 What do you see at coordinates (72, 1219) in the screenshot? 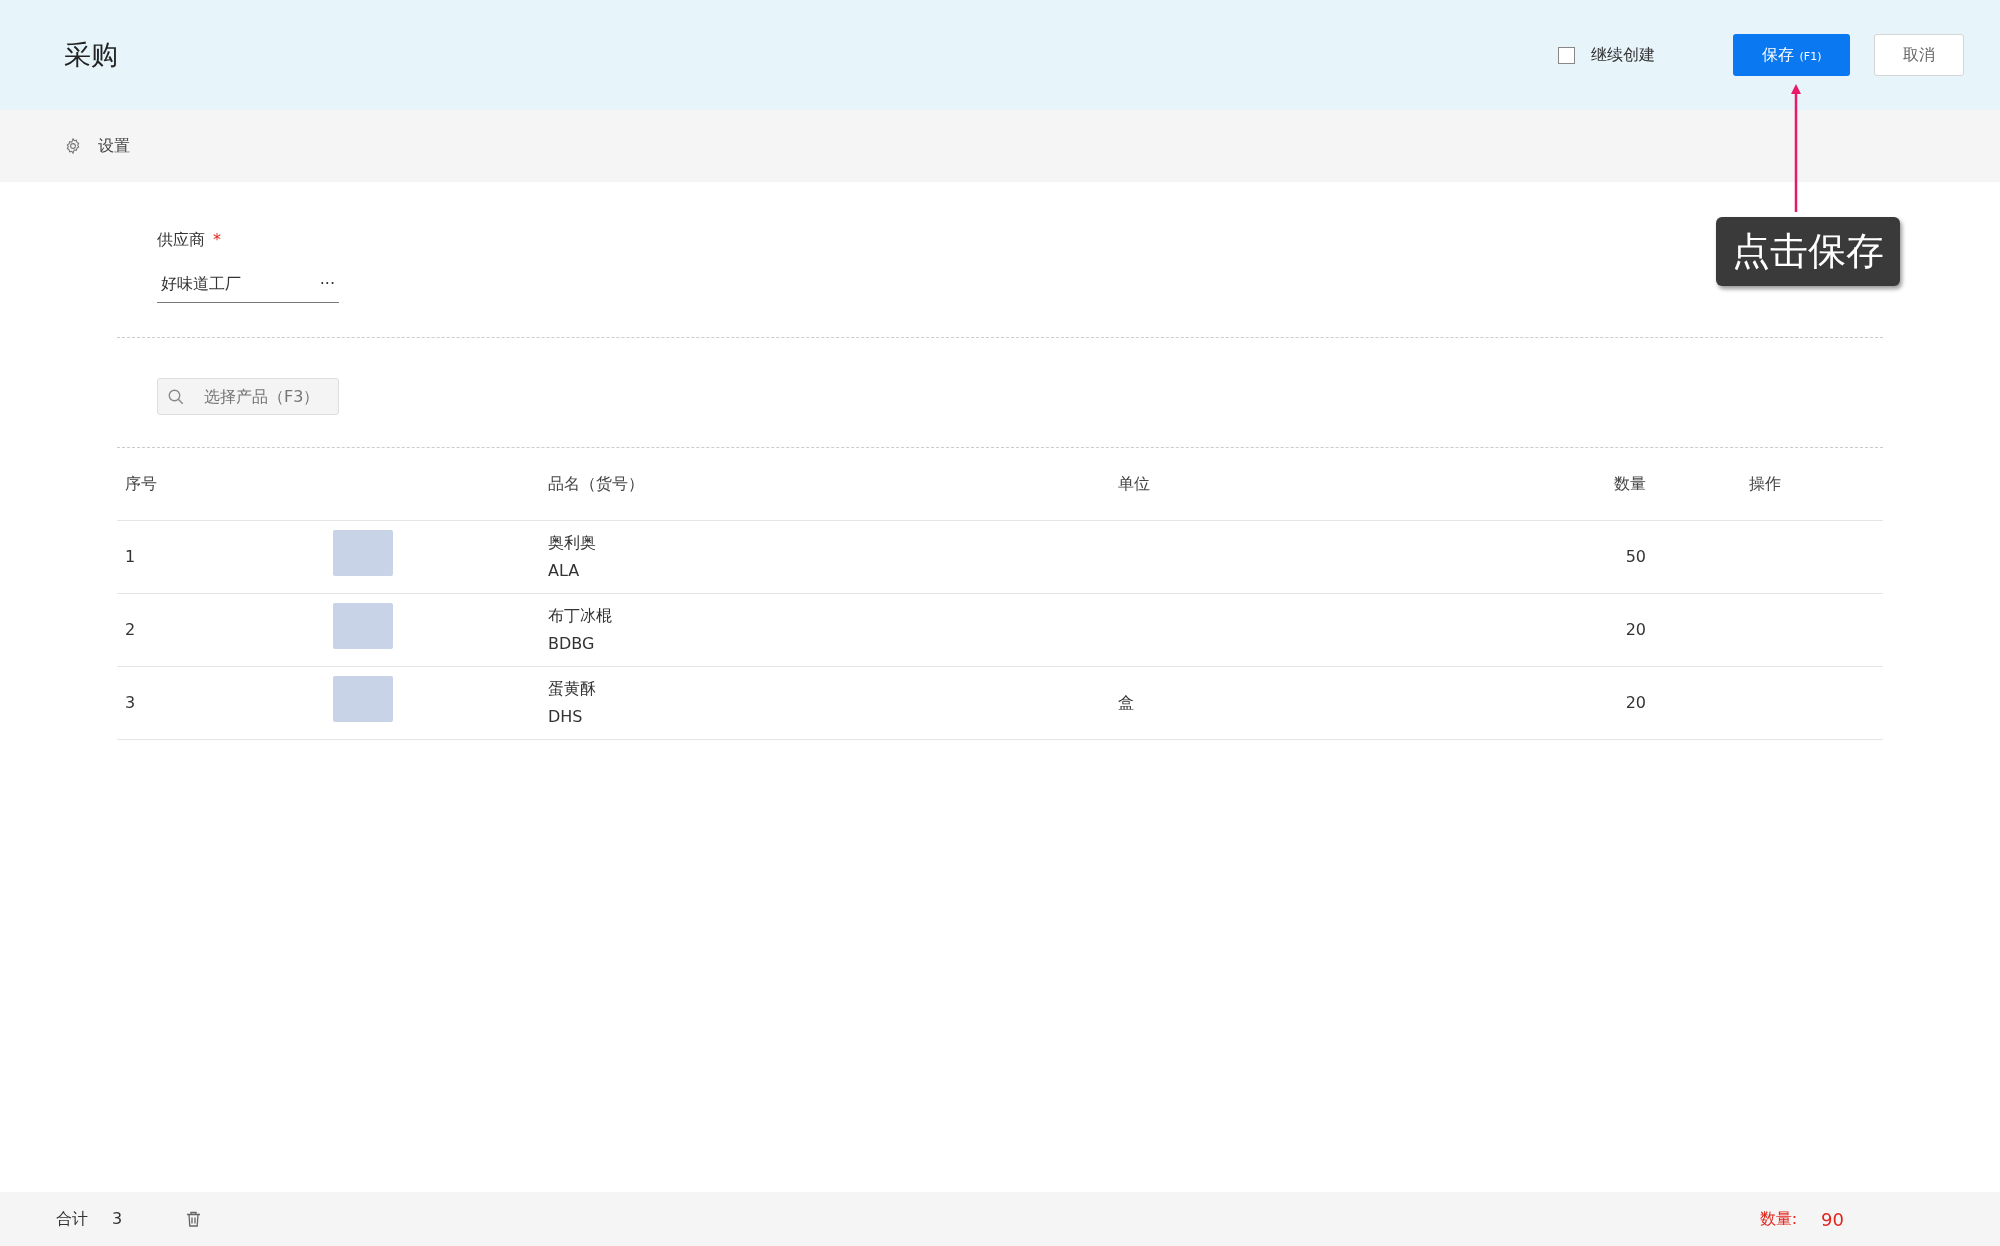
I see `total-label: 合计` at bounding box center [72, 1219].